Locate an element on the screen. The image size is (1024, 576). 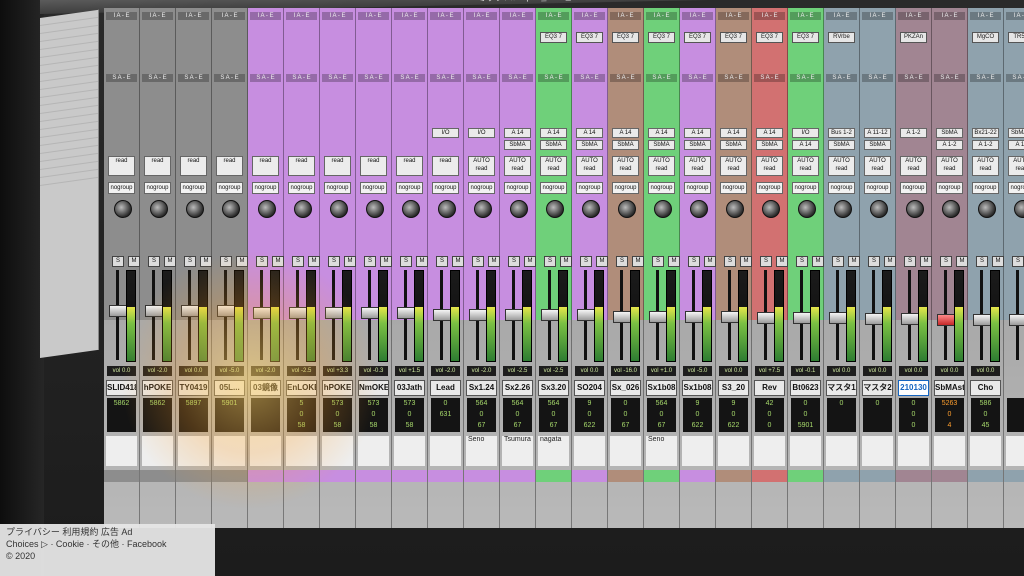
track-name: SO204 is located at coordinates (589, 388).